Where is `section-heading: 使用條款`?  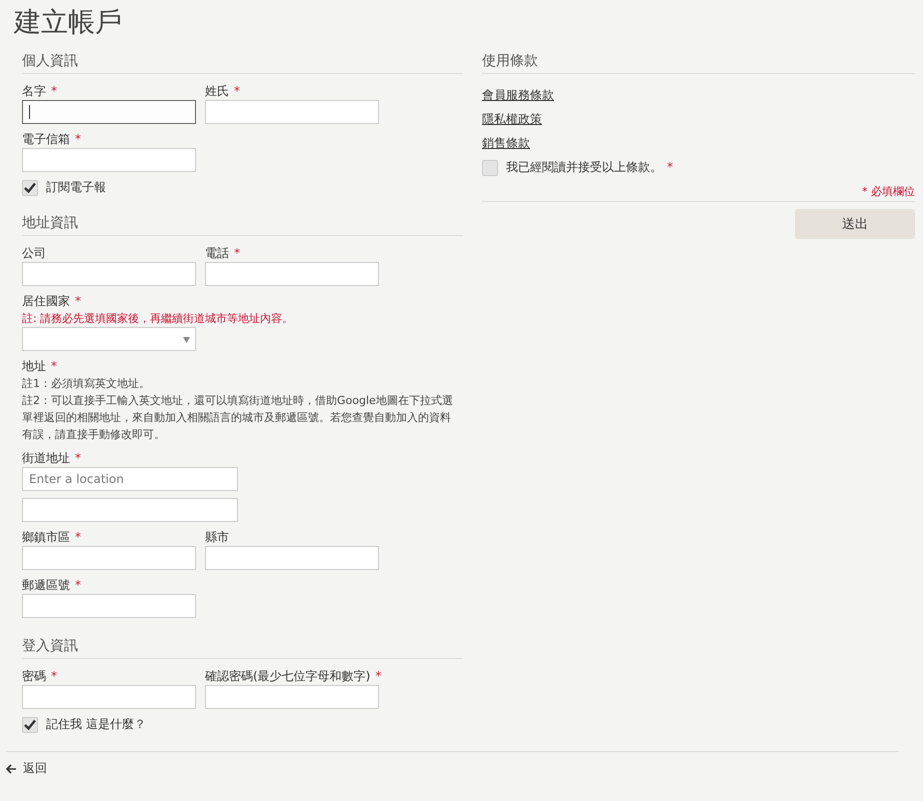 section-heading: 使用條款 is located at coordinates (698, 63).